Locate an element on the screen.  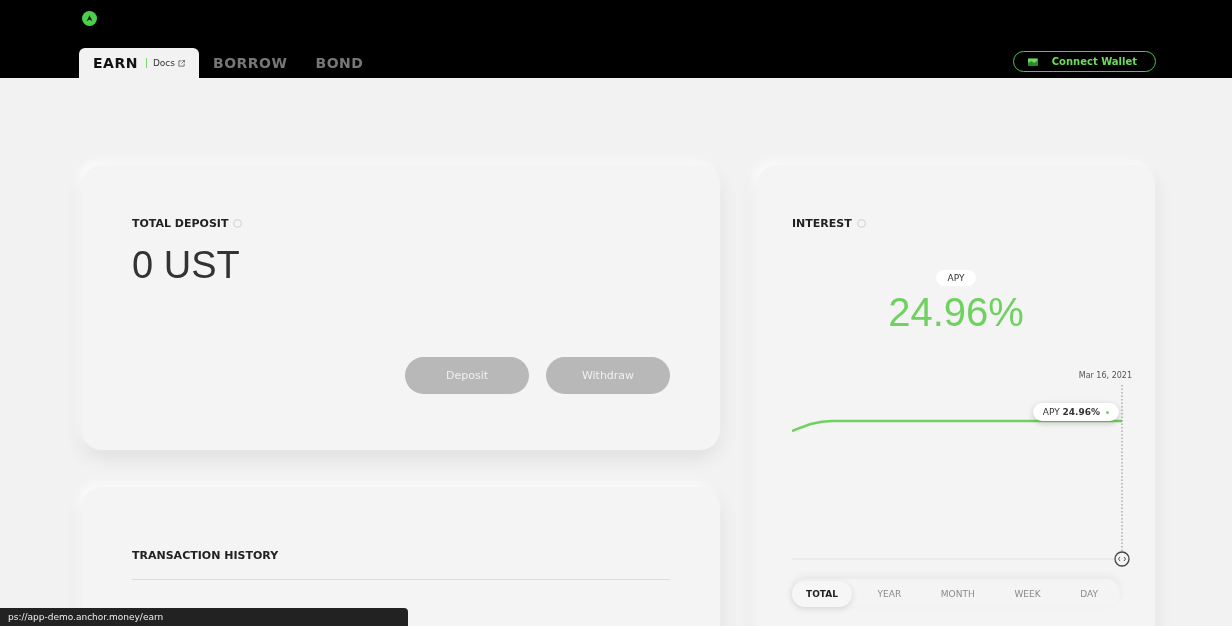
point-icon is located at coordinates (1107, 412).